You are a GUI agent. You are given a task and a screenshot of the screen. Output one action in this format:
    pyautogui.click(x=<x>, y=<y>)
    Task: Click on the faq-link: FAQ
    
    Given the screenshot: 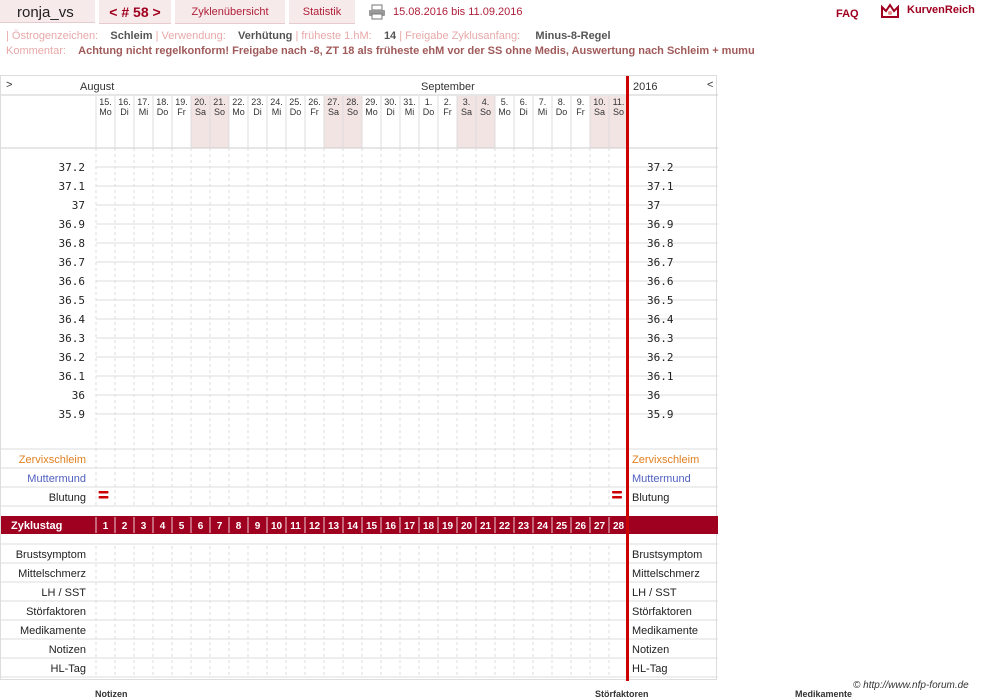 What is the action you would take?
    pyautogui.click(x=847, y=14)
    